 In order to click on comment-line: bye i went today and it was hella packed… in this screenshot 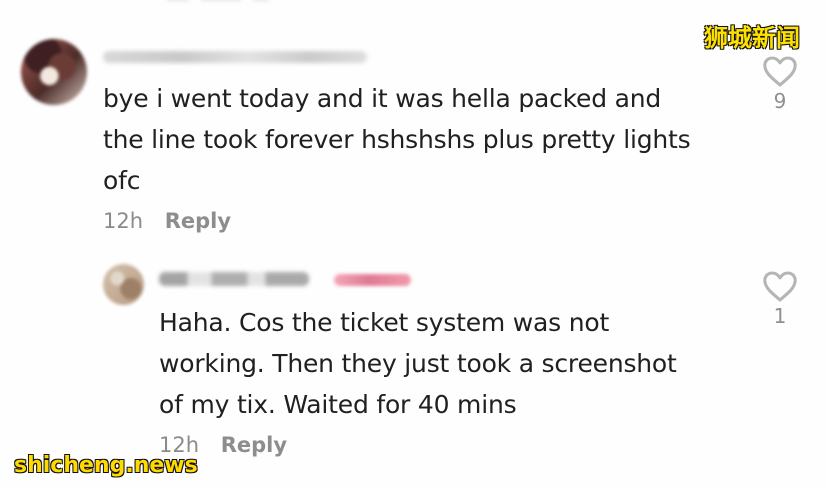, I will do `click(382, 98)`.